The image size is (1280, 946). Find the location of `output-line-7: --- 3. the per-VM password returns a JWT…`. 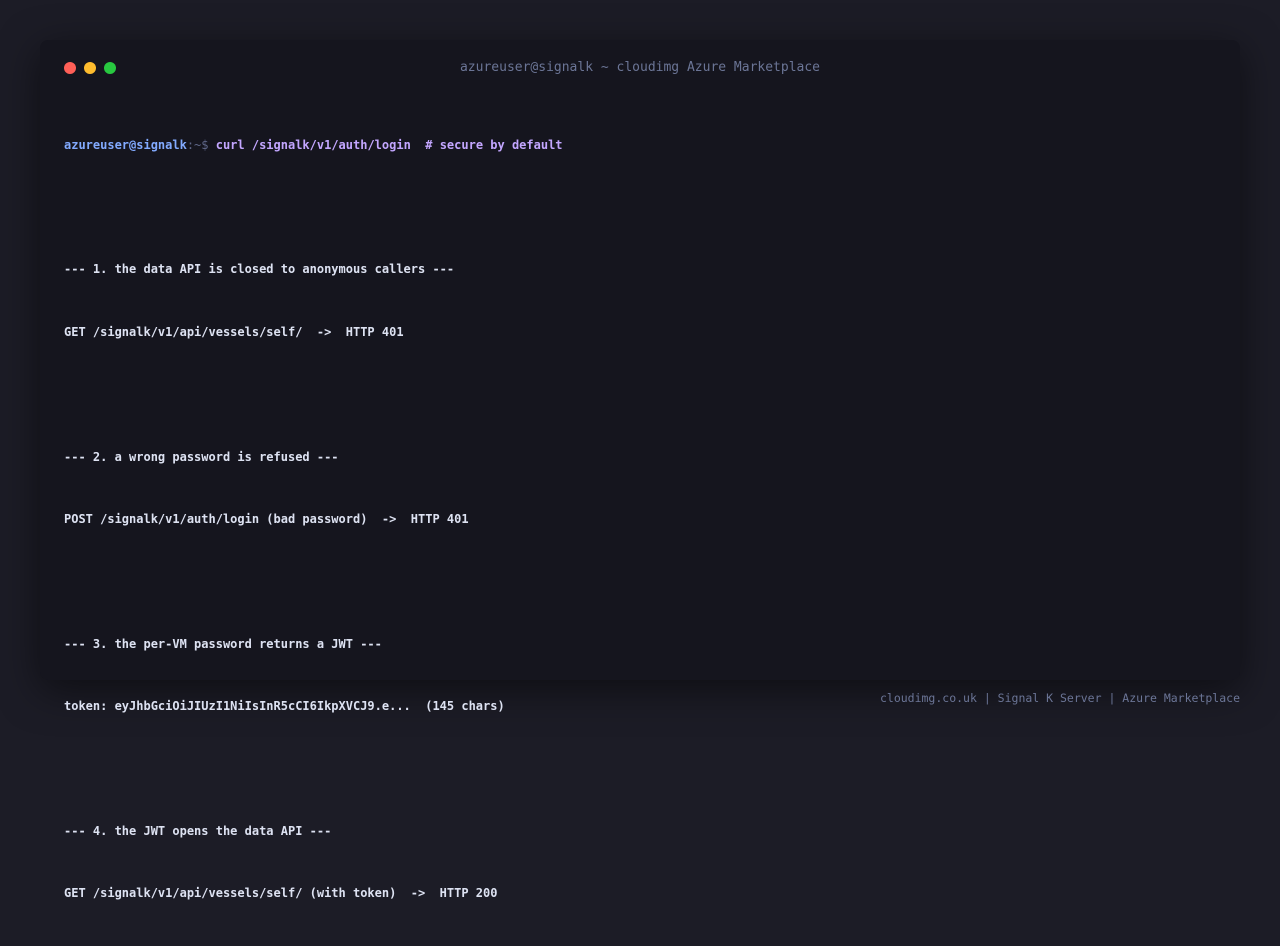

output-line-7: --- 3. the per-VM password returns a JWT… is located at coordinates (223, 643).